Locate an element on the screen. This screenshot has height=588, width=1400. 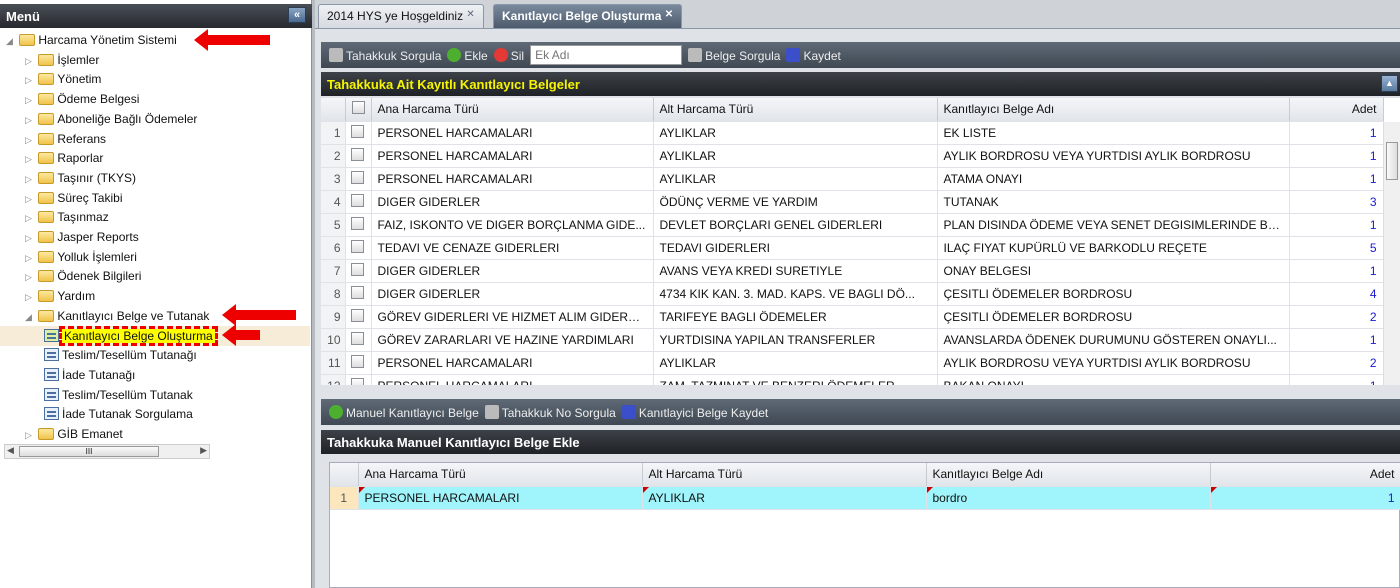
tree-item: ▷ Taşınmaz is located at coordinates (155, 217).